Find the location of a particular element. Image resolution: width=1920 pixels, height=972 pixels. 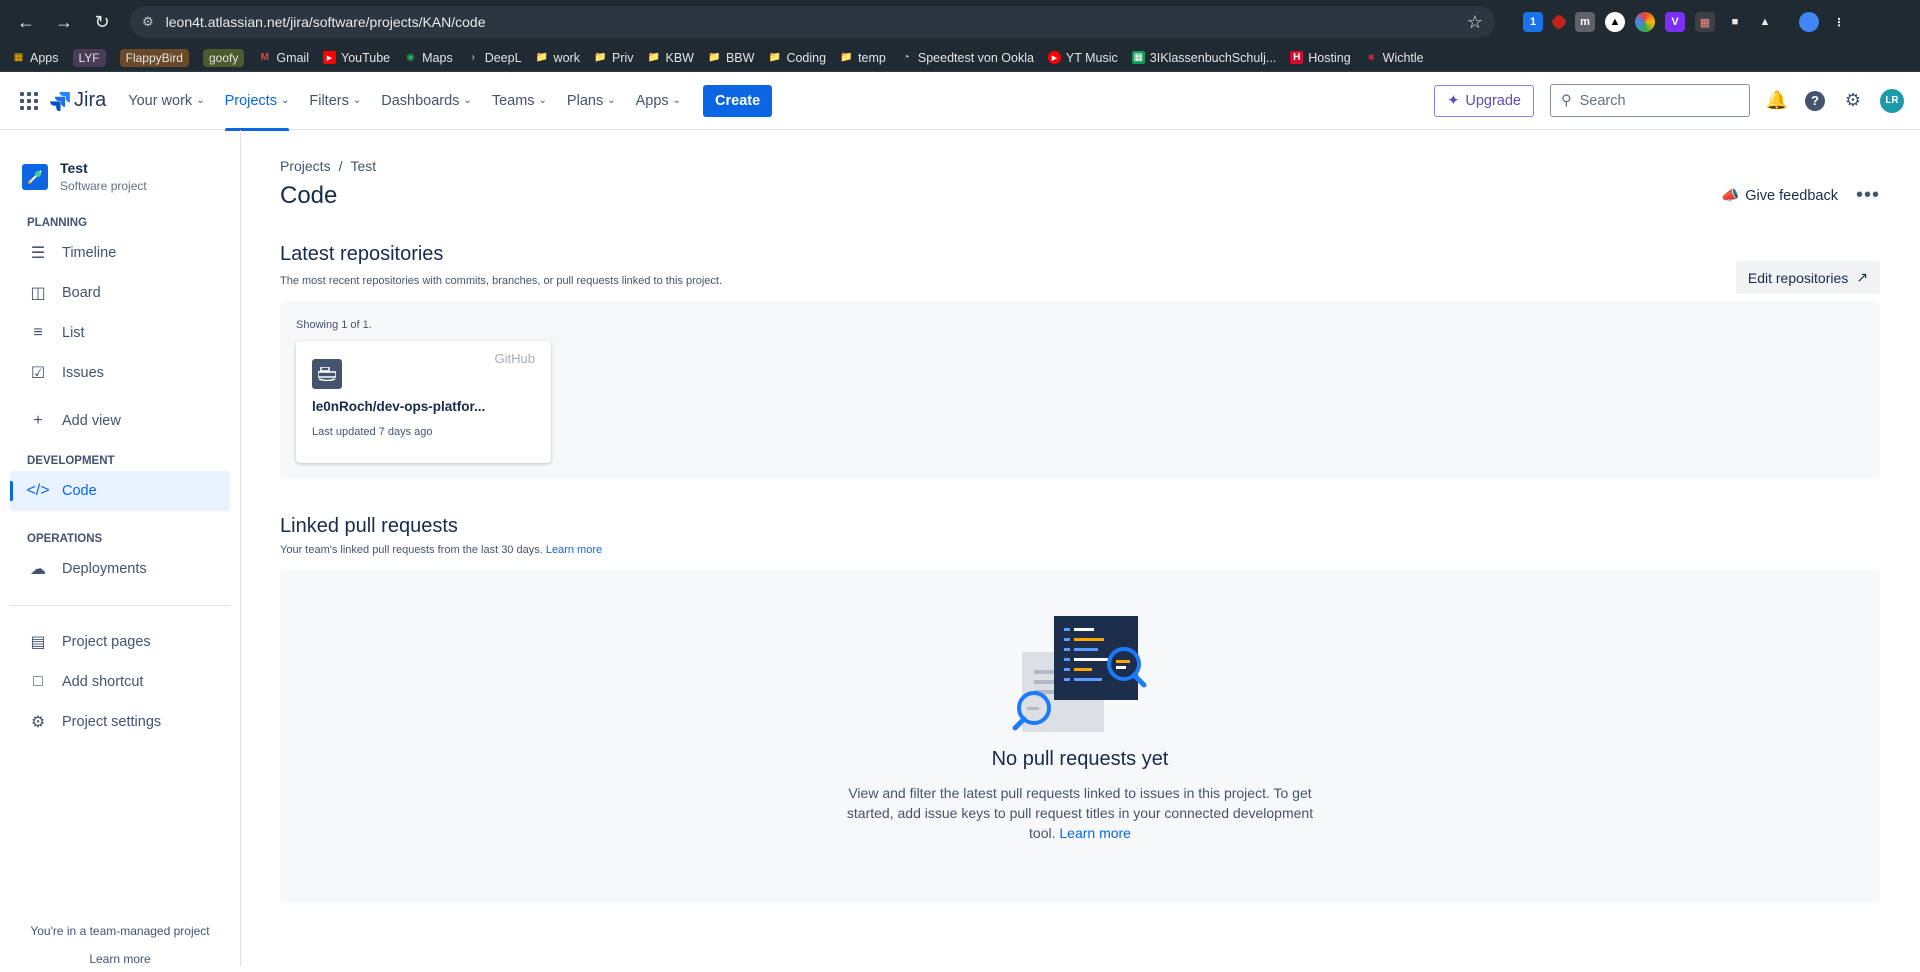

bookmark-label: Wichtle is located at coordinates (1403, 57).